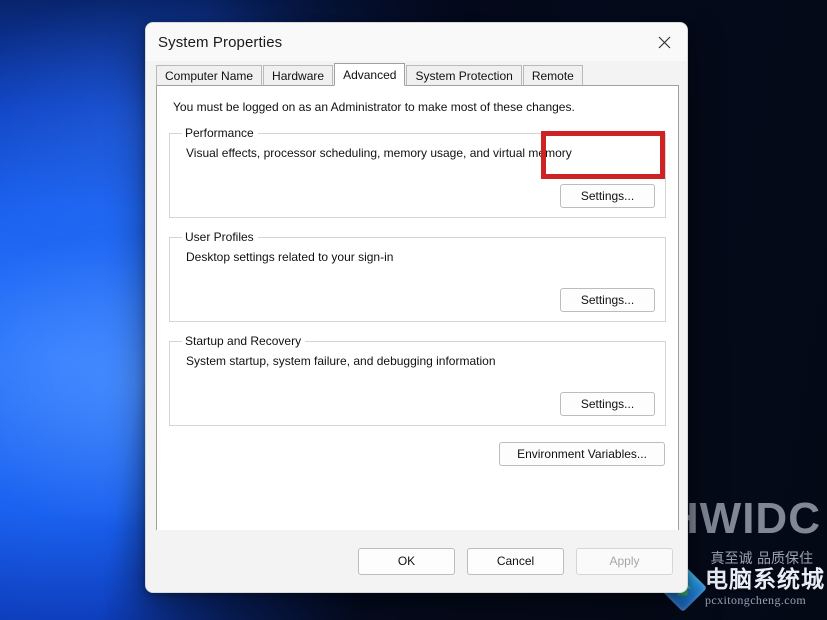 The image size is (827, 620). Describe the element at coordinates (515, 561) in the screenshot. I see `cancel-button: Cancel` at that location.